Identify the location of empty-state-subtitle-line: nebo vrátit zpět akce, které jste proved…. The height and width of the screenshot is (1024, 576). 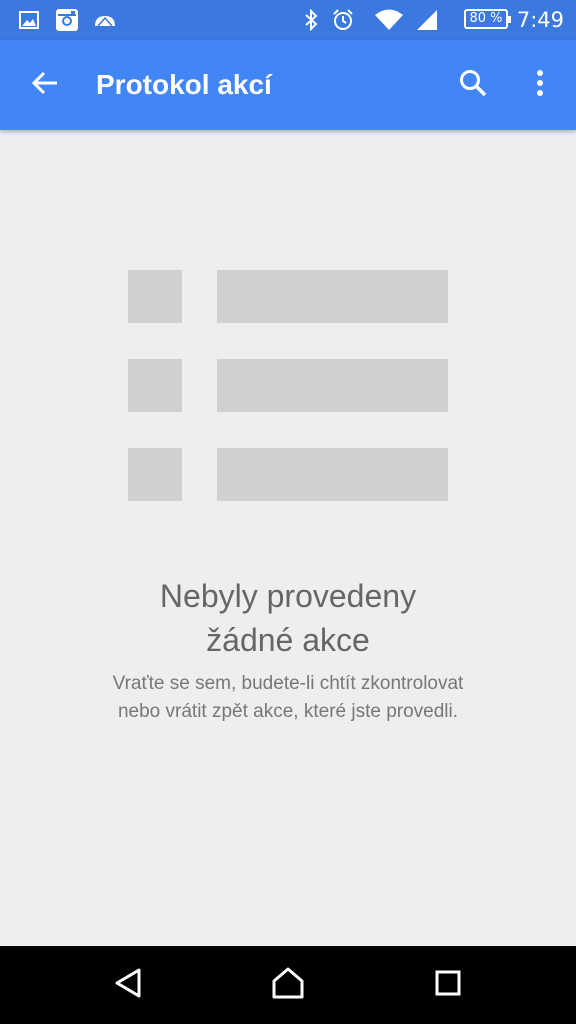
(288, 711).